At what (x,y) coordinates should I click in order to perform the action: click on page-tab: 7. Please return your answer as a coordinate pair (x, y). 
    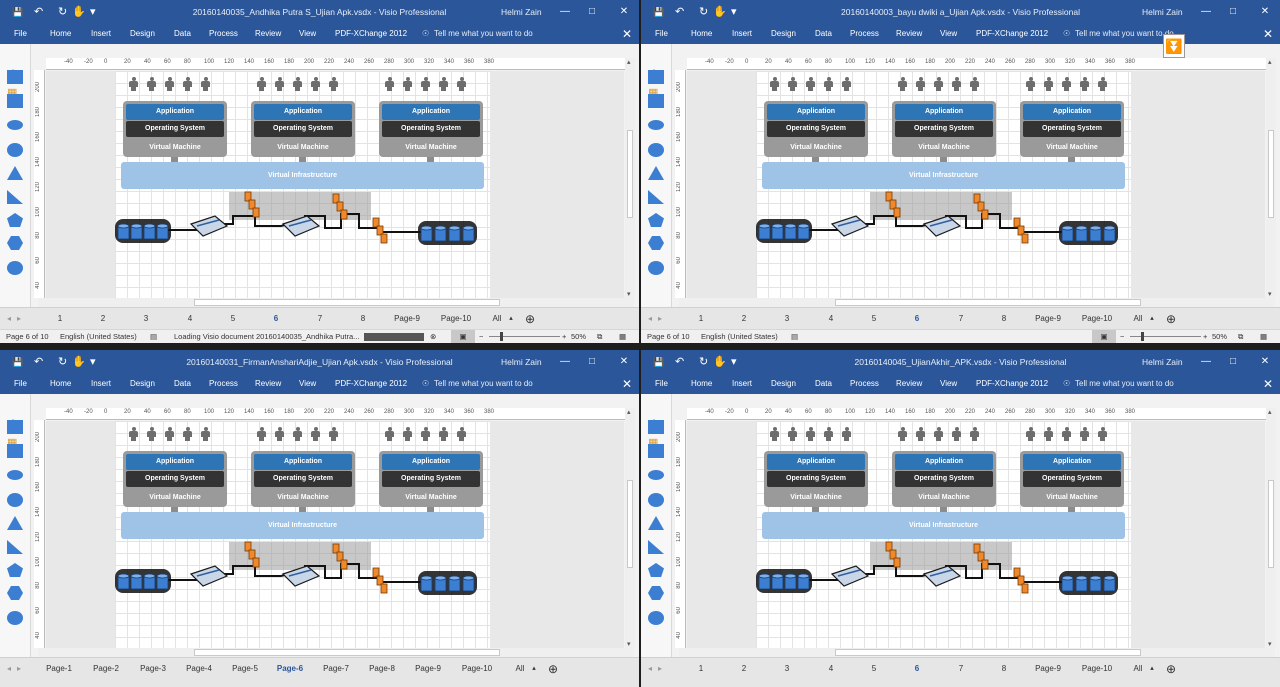
    Looking at the image, I should click on (961, 669).